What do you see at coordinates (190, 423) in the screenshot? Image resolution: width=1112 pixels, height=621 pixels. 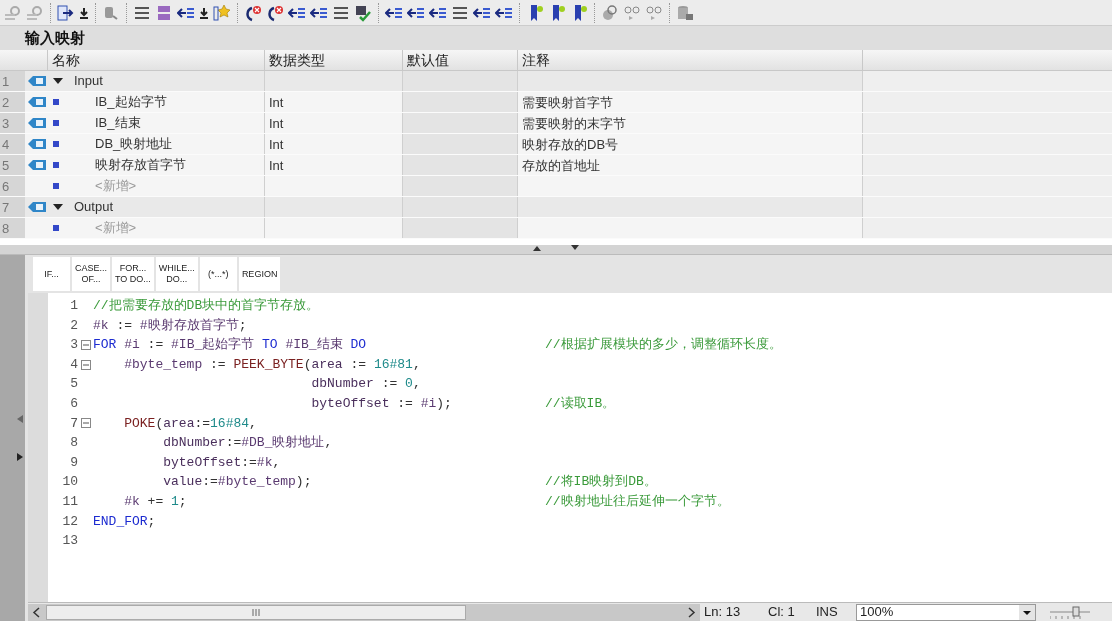 I see `code-line: POKE(area:=16#84,` at bounding box center [190, 423].